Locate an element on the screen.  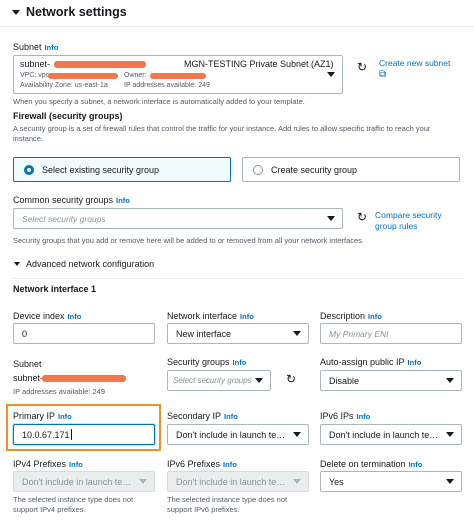
common-sg-label: Common security groups Info is located at coordinates (71, 200).